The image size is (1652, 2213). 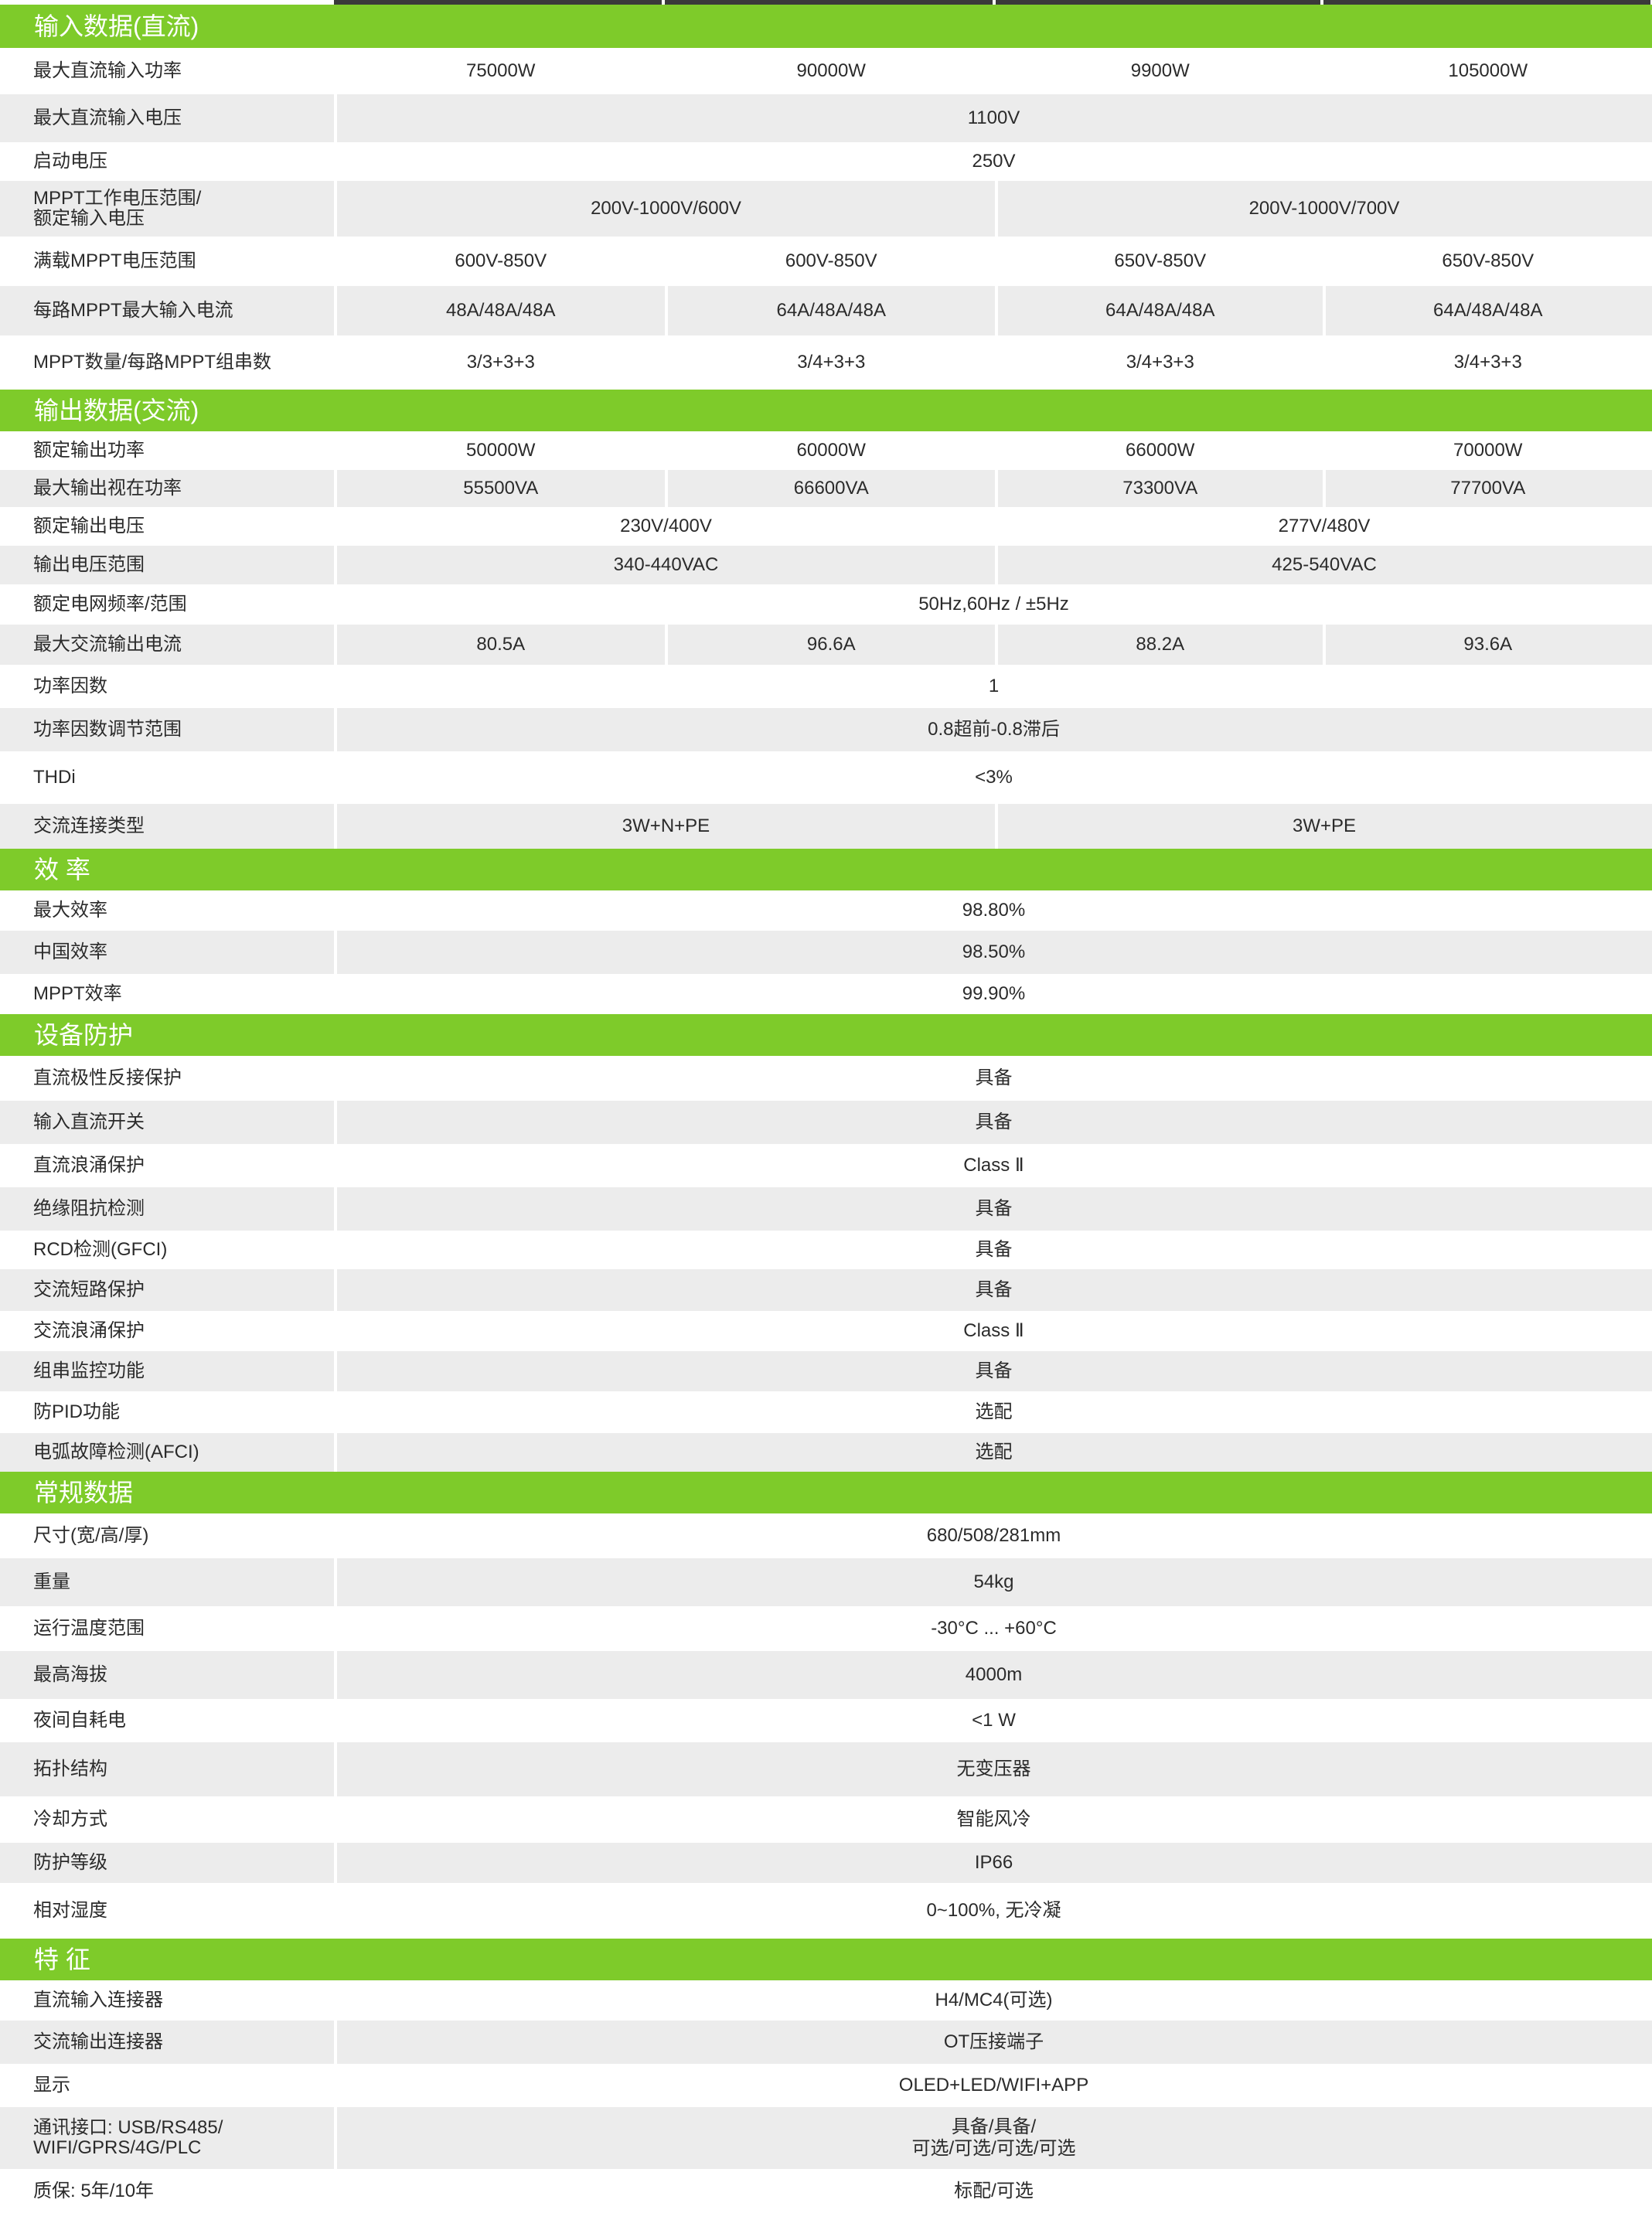 I want to click on value-cell: H4/MC4(可选), so click(x=992, y=2000).